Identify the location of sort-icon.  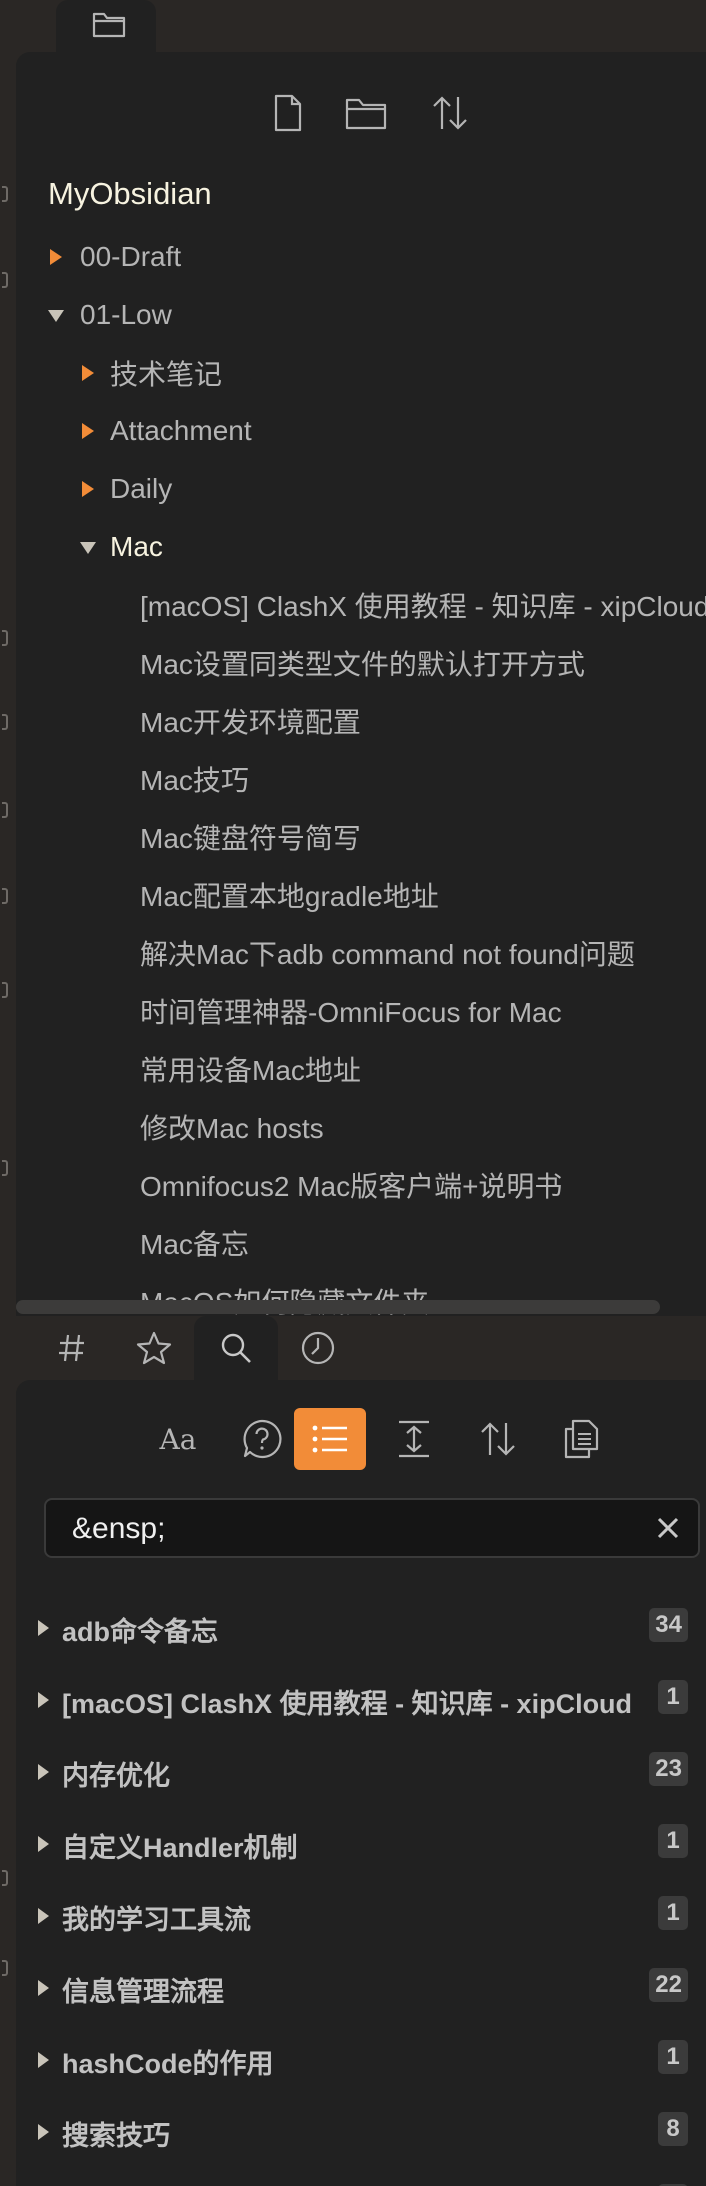
(450, 113).